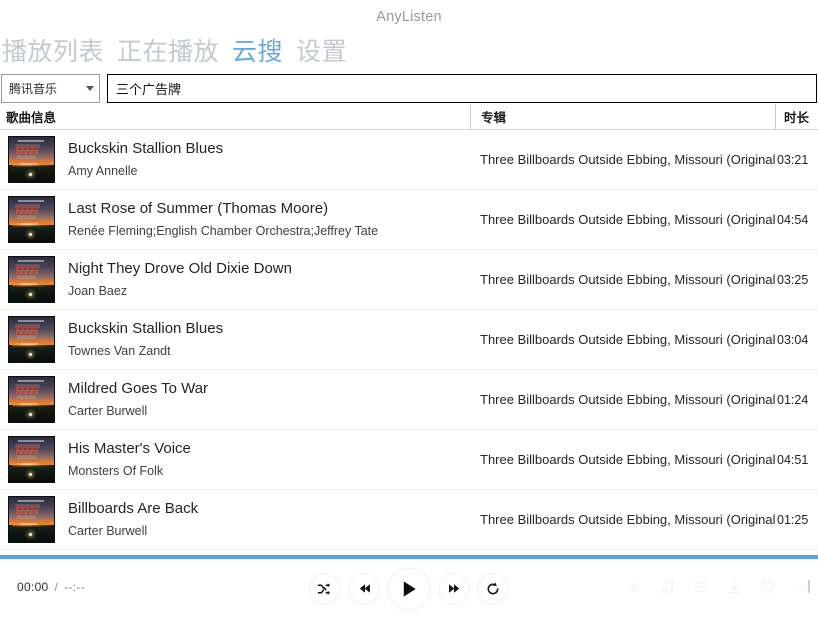 The width and height of the screenshot is (818, 618). I want to click on song-duration: 01:25, so click(793, 519).